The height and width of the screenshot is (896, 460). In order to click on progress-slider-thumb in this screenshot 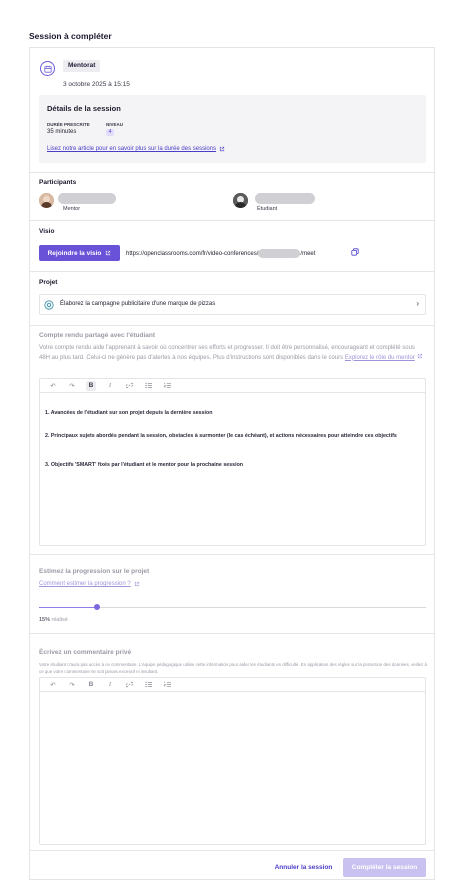, I will do `click(97, 607)`.